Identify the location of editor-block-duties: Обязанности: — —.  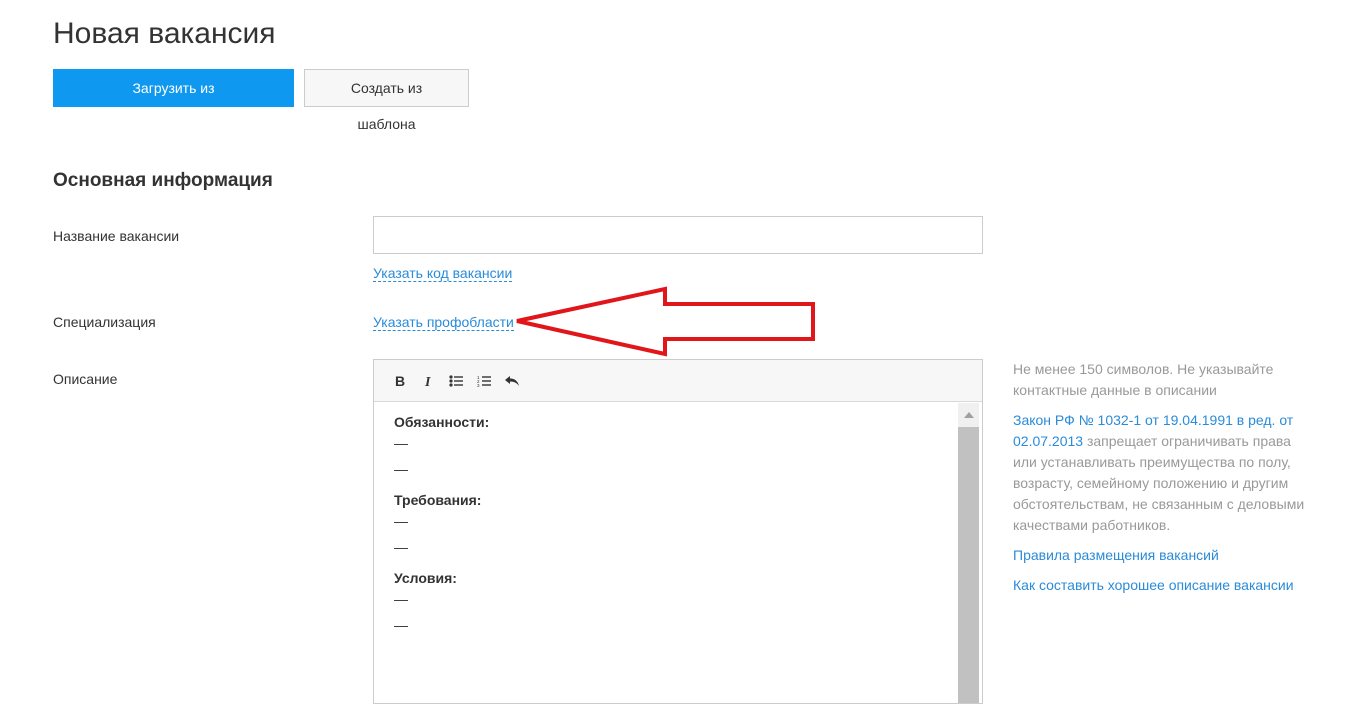
(678, 448).